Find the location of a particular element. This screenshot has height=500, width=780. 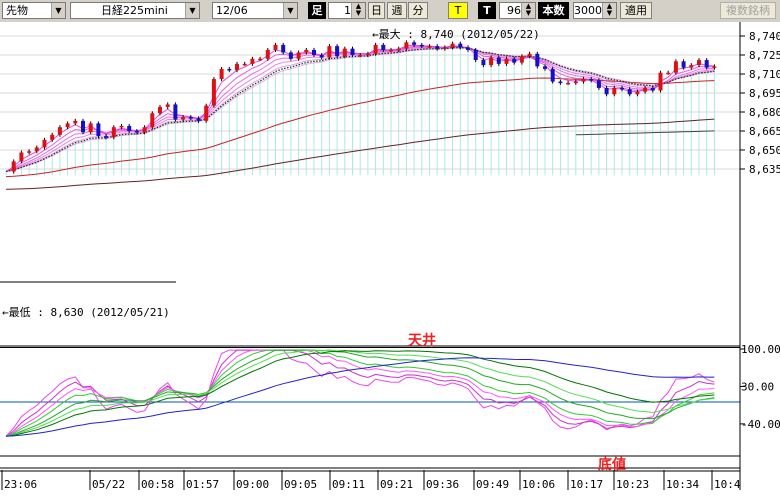

t-stepper: 96 ▲ ▼ is located at coordinates (517, 10).